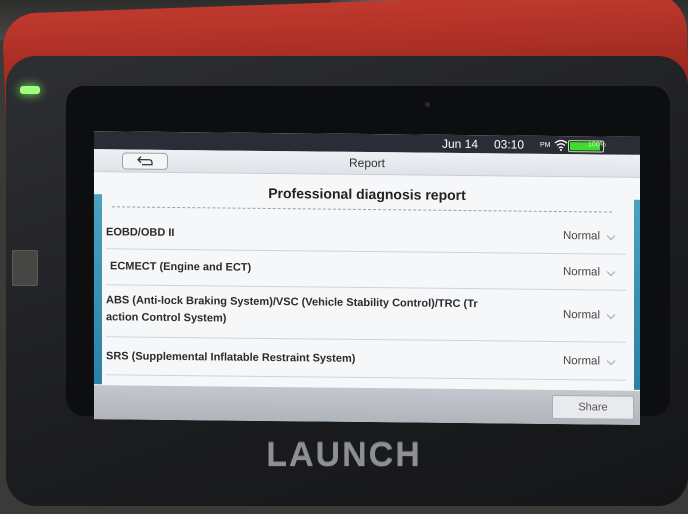 This screenshot has width=688, height=514. Describe the element at coordinates (460, 144) in the screenshot. I see `status-date: Jun 14` at that location.